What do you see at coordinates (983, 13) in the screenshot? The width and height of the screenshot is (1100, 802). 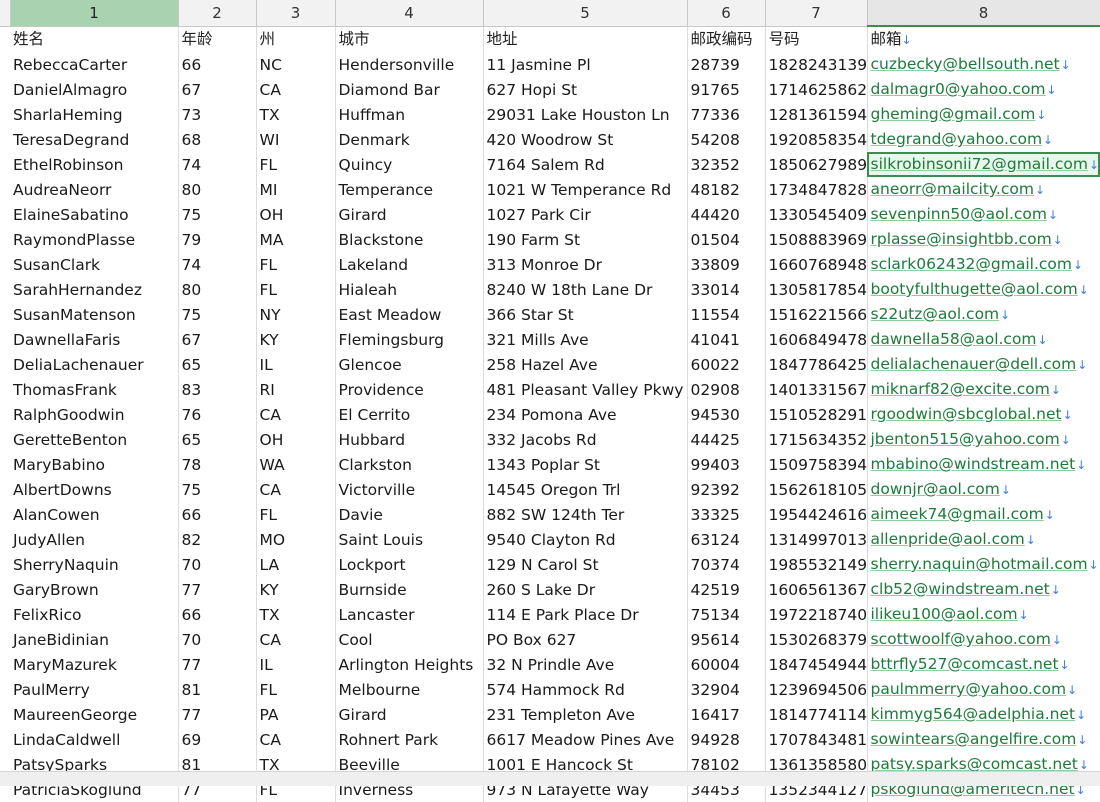 I see `column-header-8: 8` at bounding box center [983, 13].